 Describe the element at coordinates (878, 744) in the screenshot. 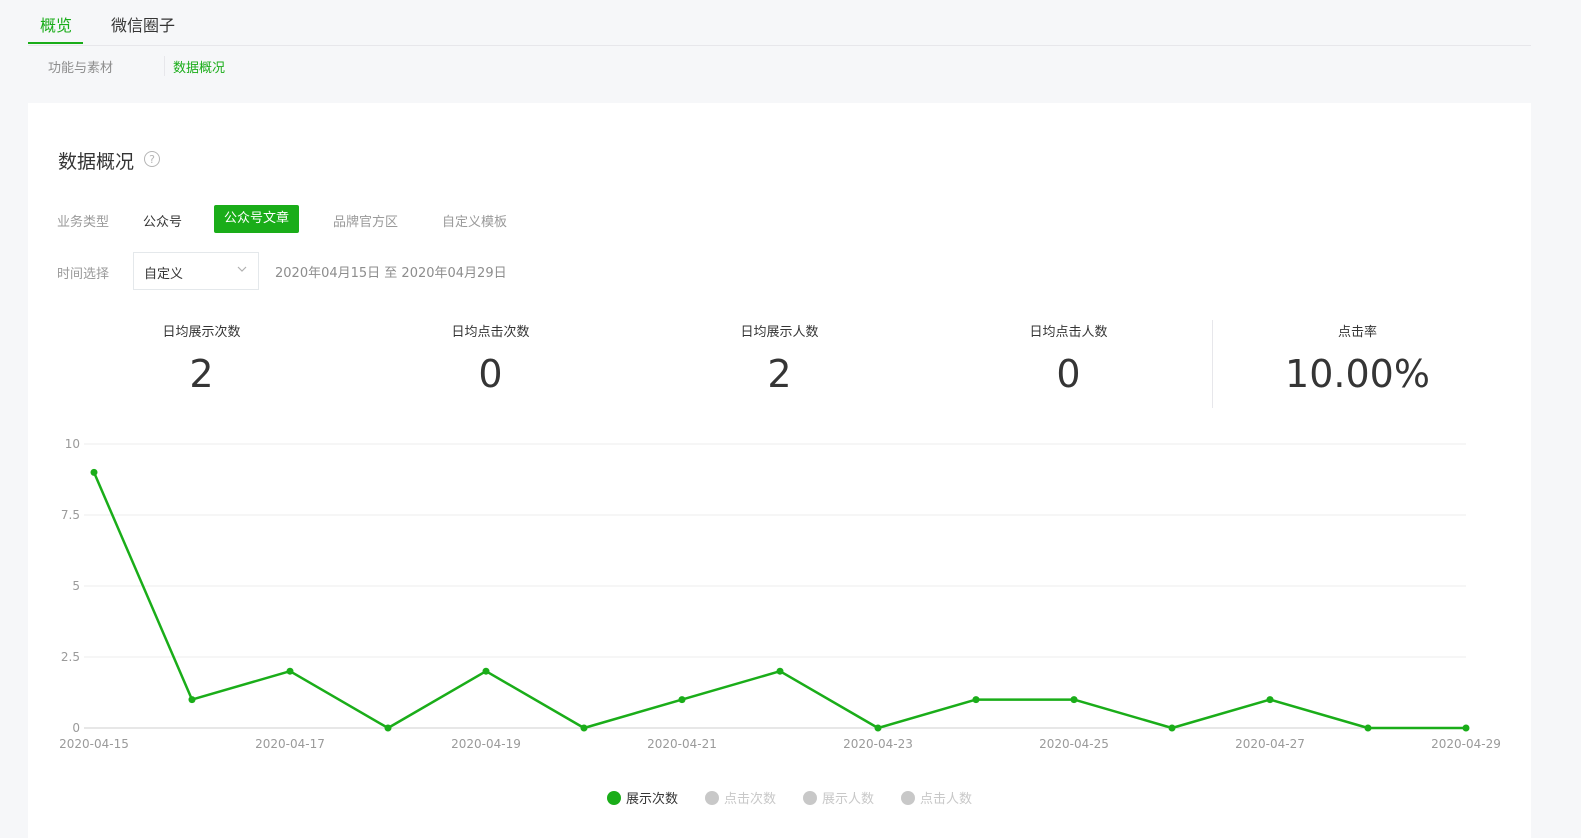

I see `x-tick-label: 2020-04-23` at that location.